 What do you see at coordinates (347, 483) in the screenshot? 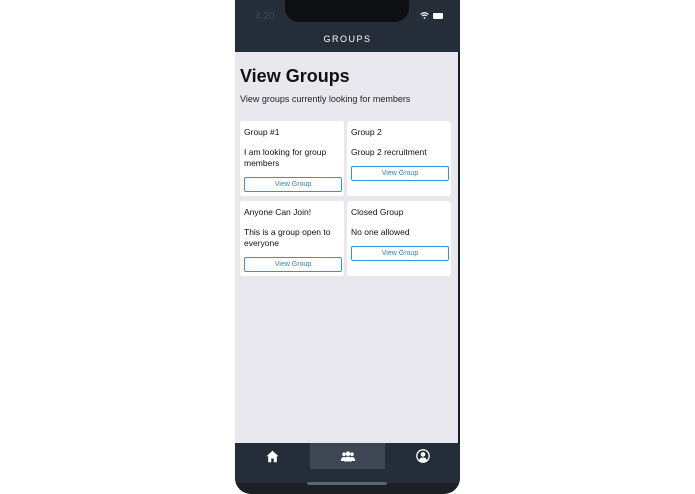
I see `home-indicator` at bounding box center [347, 483].